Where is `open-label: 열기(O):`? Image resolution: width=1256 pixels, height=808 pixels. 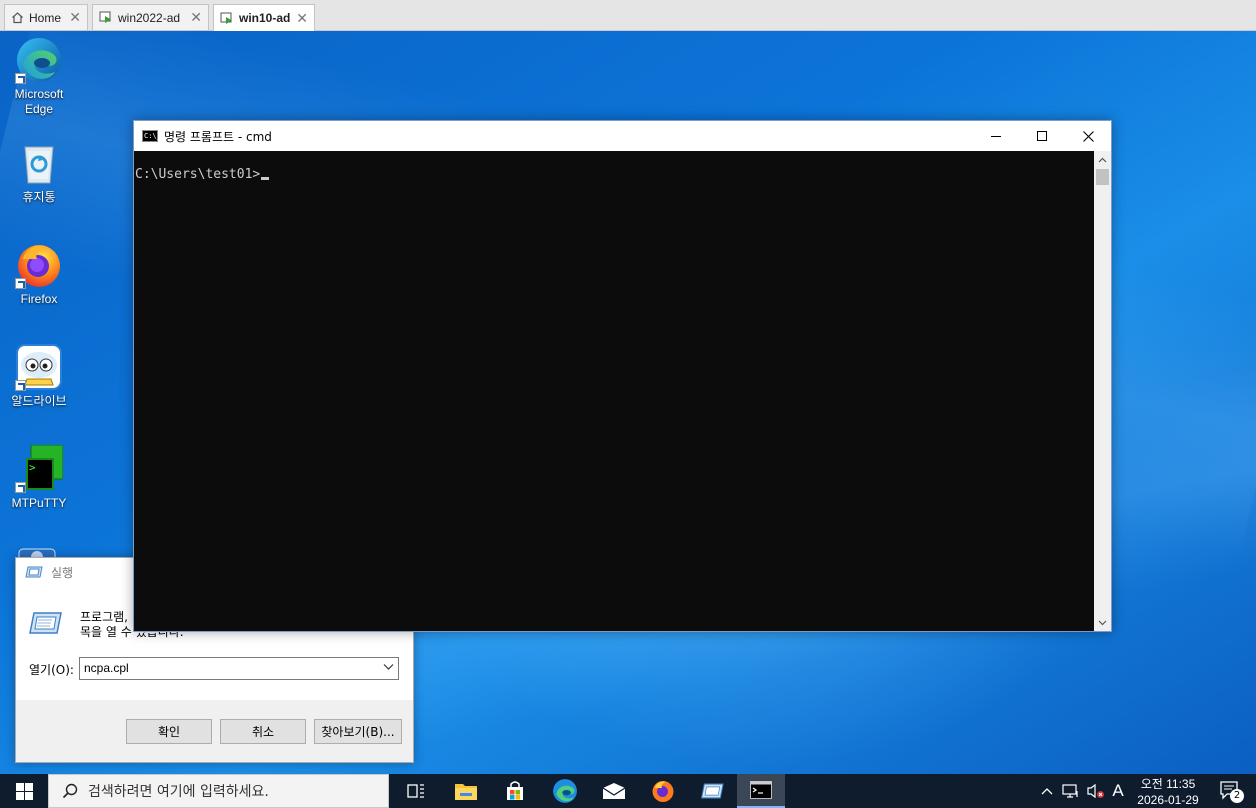 open-label: 열기(O): is located at coordinates (51, 670).